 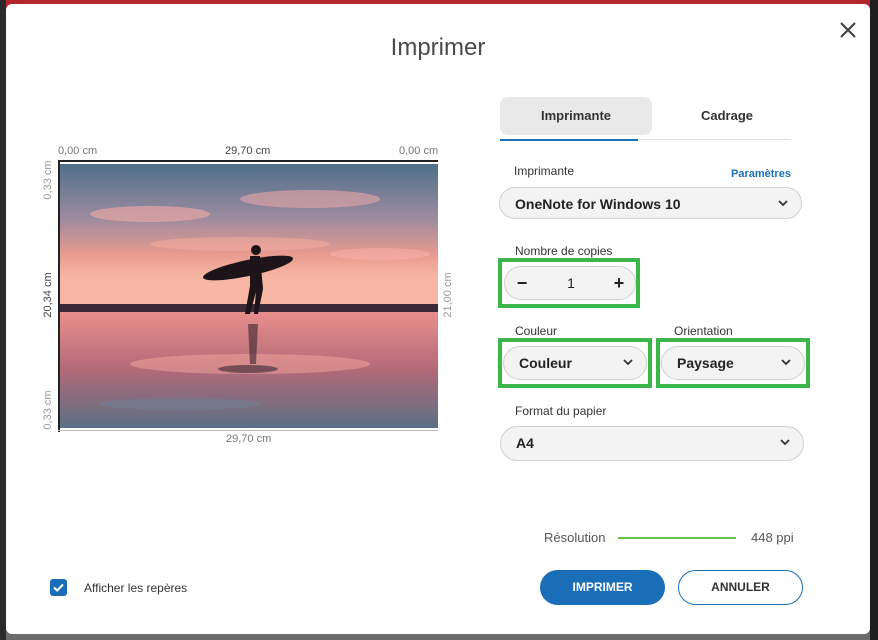 What do you see at coordinates (874, 320) in the screenshot?
I see `background-right-edge` at bounding box center [874, 320].